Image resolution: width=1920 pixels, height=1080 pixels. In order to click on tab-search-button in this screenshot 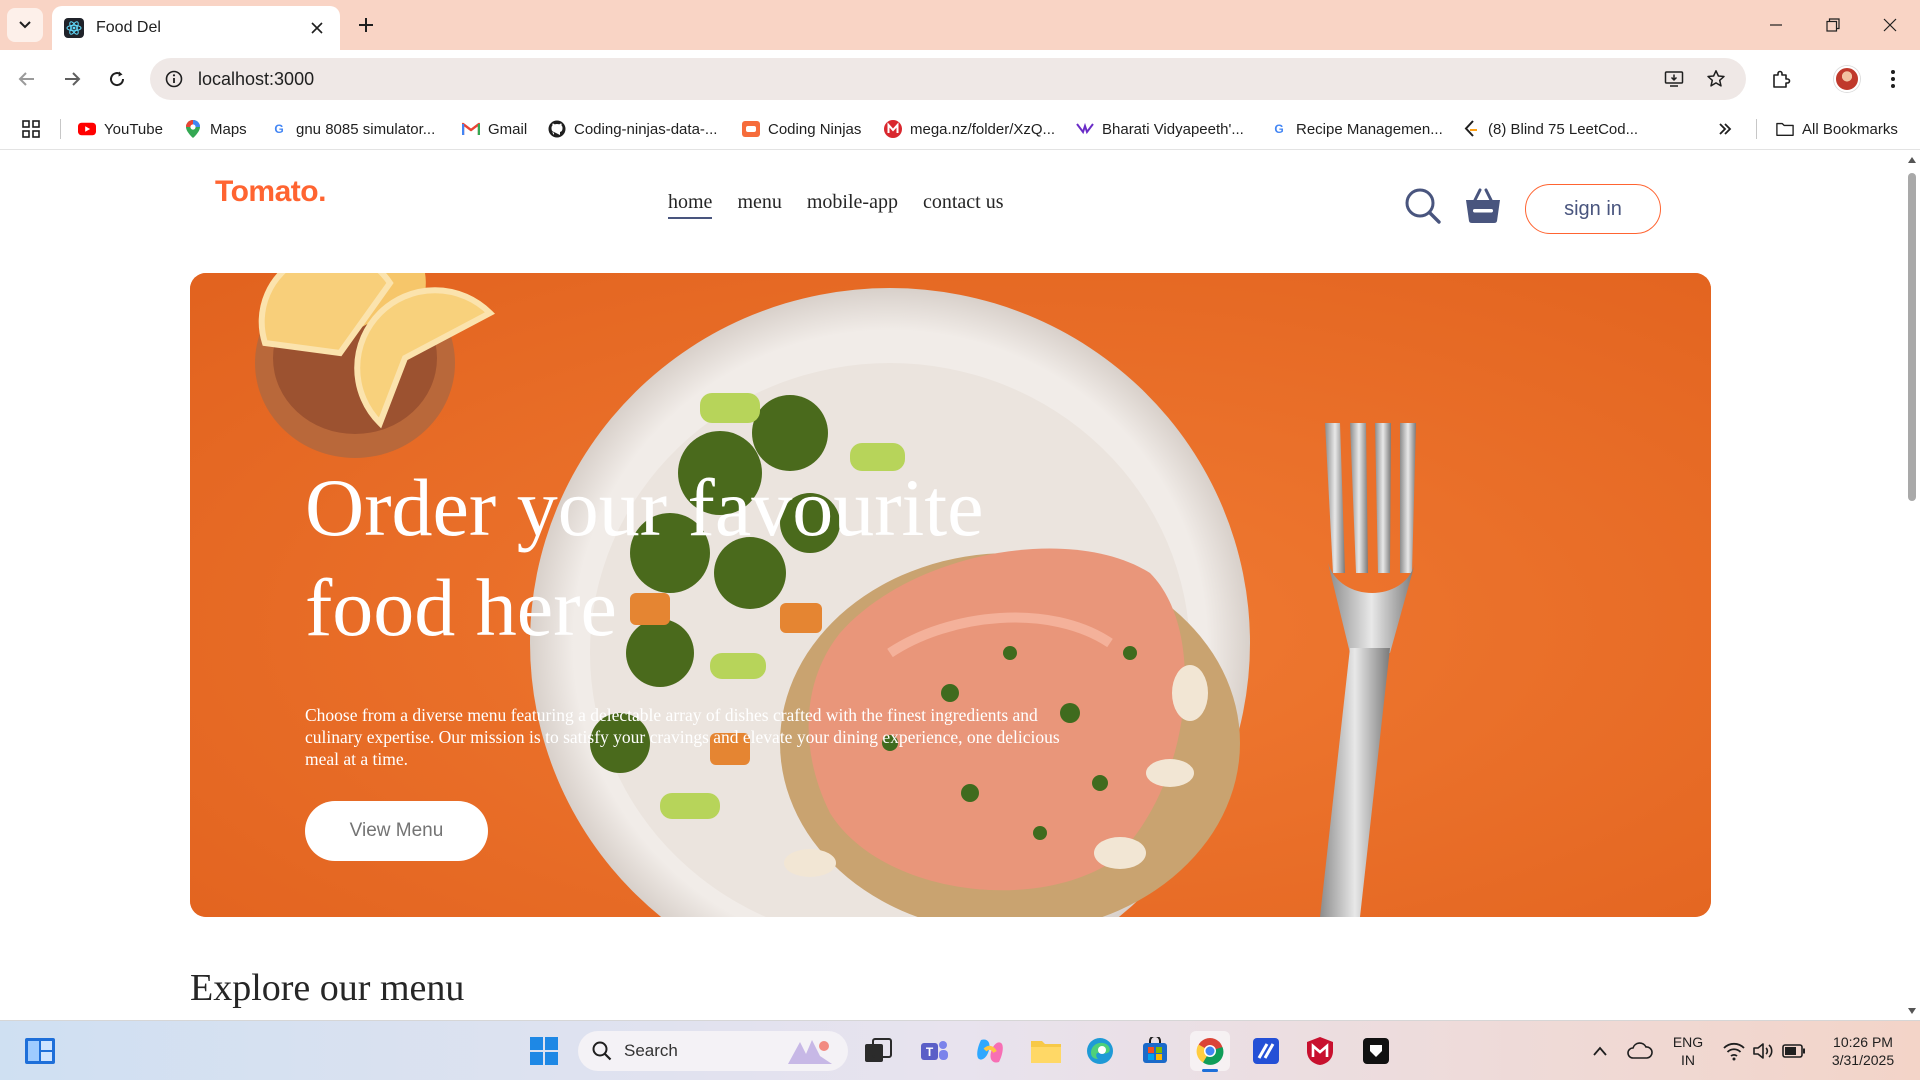, I will do `click(25, 25)`.